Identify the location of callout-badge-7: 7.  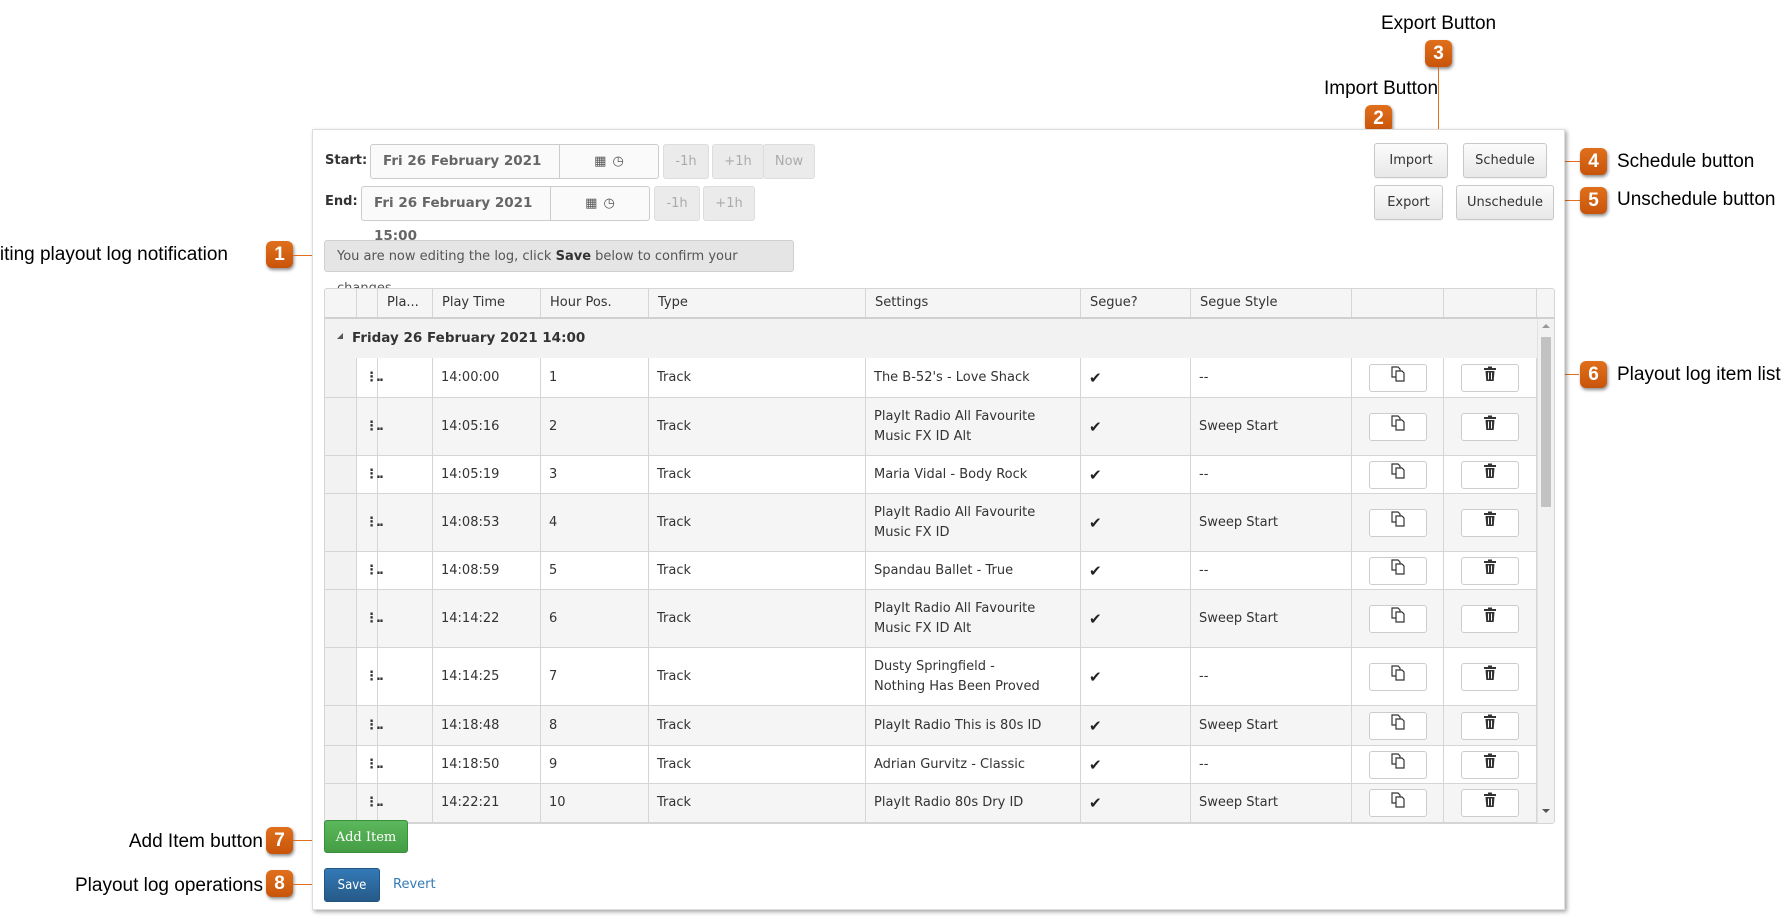
(279, 840).